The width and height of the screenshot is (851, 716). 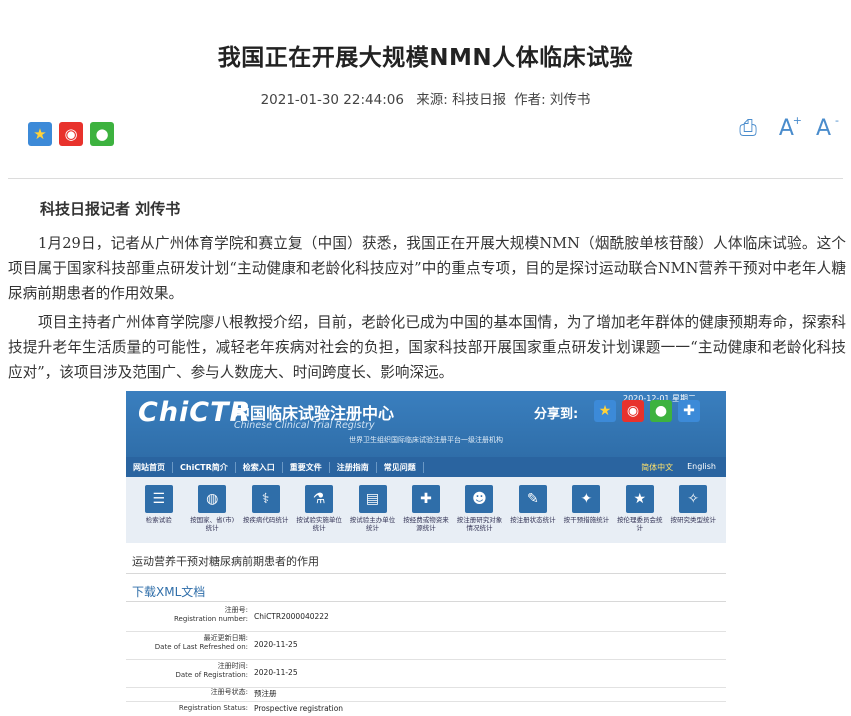 I want to click on stat-item: ☻ 按注册研究对象情况统计, so click(x=479, y=510).